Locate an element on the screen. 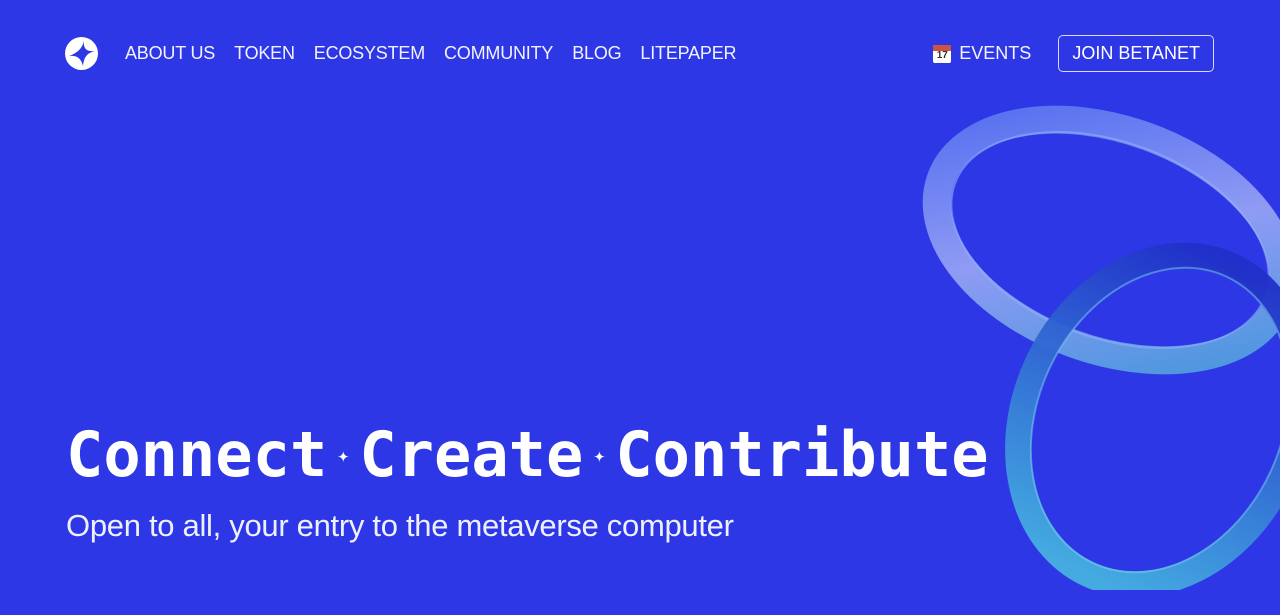  calendar-icon: 17 is located at coordinates (942, 53).